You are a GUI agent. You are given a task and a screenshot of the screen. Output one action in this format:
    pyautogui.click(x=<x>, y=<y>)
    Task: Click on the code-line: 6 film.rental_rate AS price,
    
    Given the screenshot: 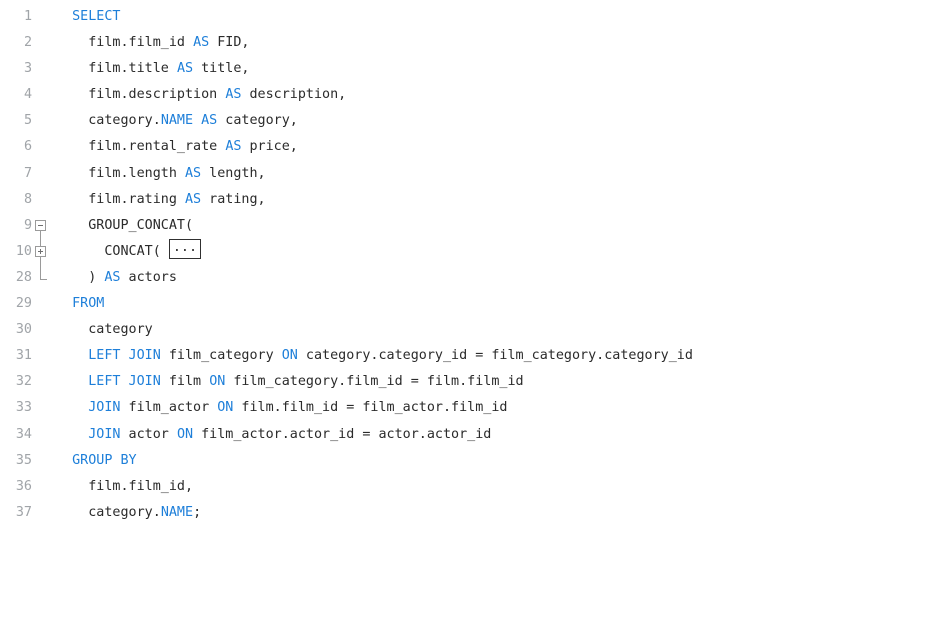 What is the action you would take?
    pyautogui.click(x=464, y=147)
    